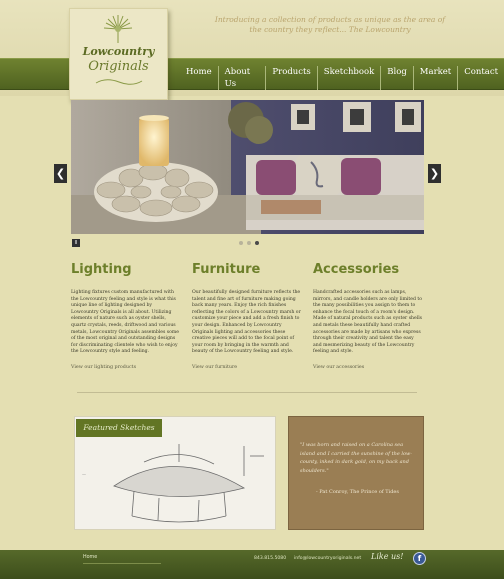 The image size is (504, 579). Describe the element at coordinates (126, 367) in the screenshot. I see `lighting-link: View our lighting products` at that location.